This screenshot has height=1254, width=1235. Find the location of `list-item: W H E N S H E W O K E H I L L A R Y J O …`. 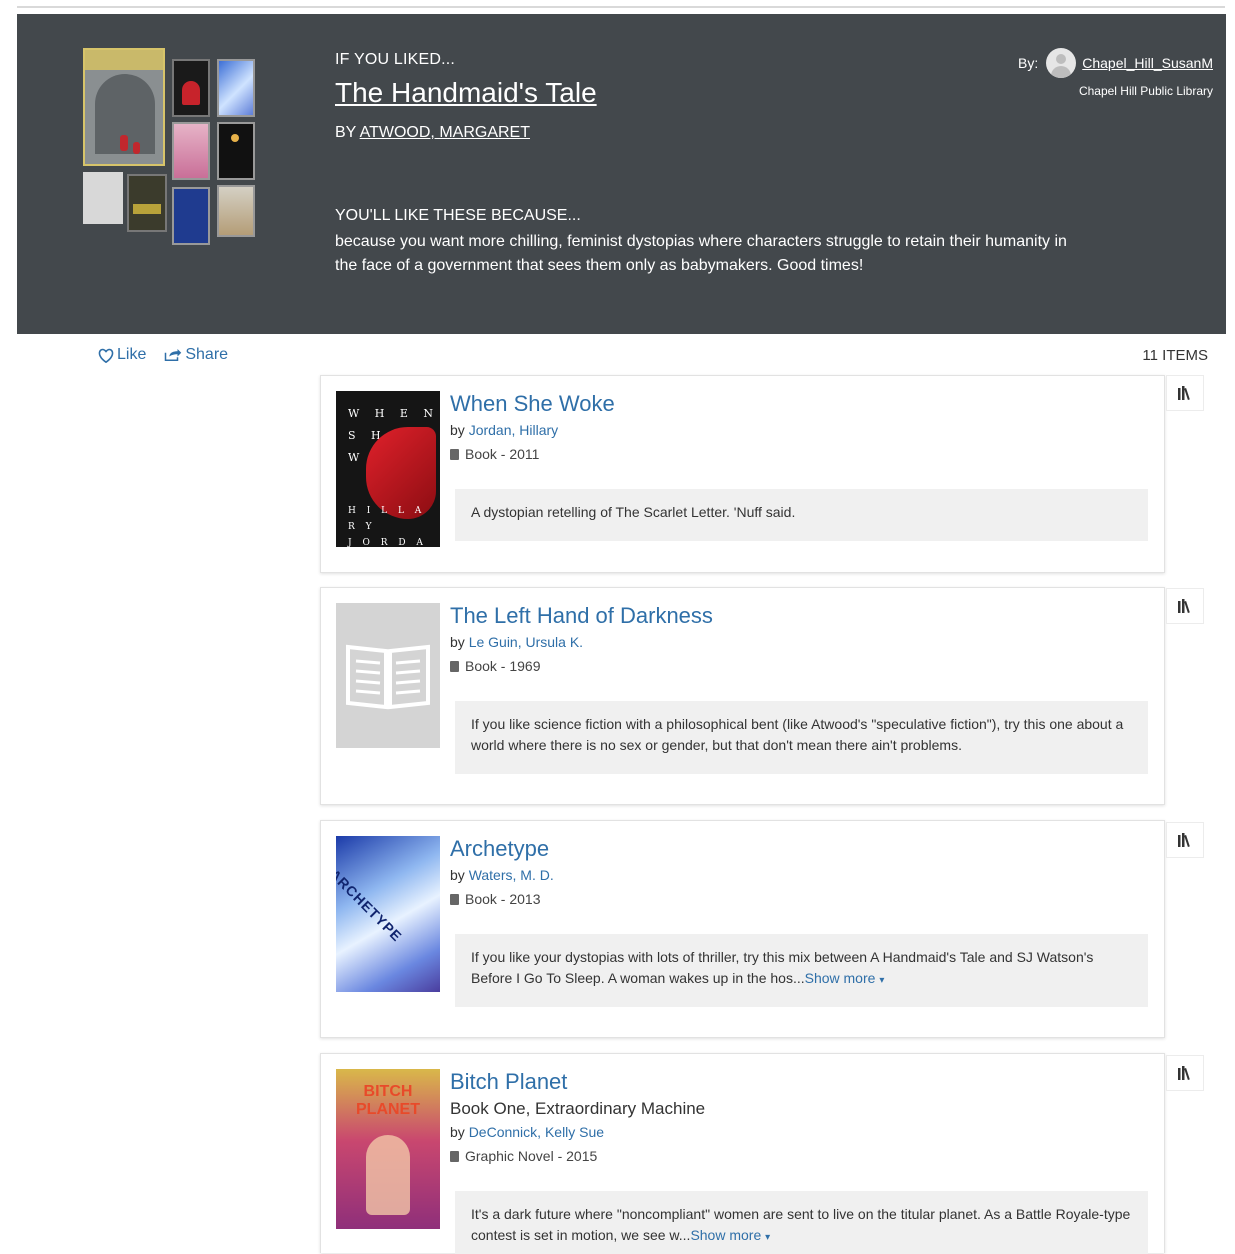

list-item: W H E N S H E W O K E H I L L A R Y J O … is located at coordinates (742, 474).